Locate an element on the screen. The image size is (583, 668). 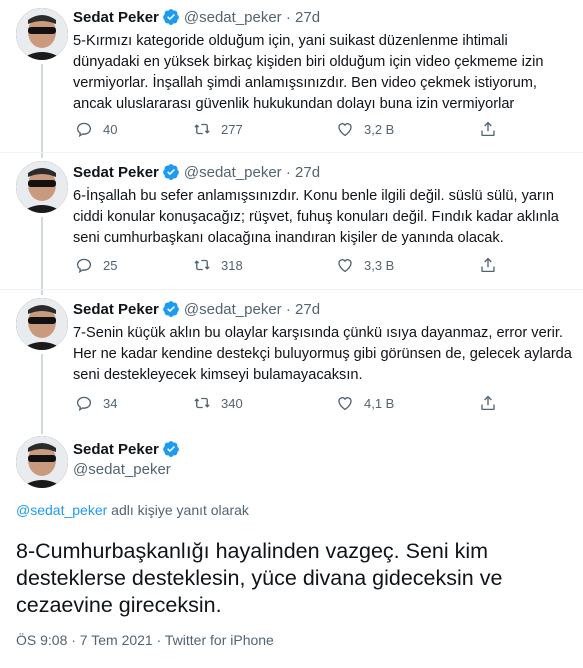
like-button: 3,2 B is located at coordinates (365, 129).